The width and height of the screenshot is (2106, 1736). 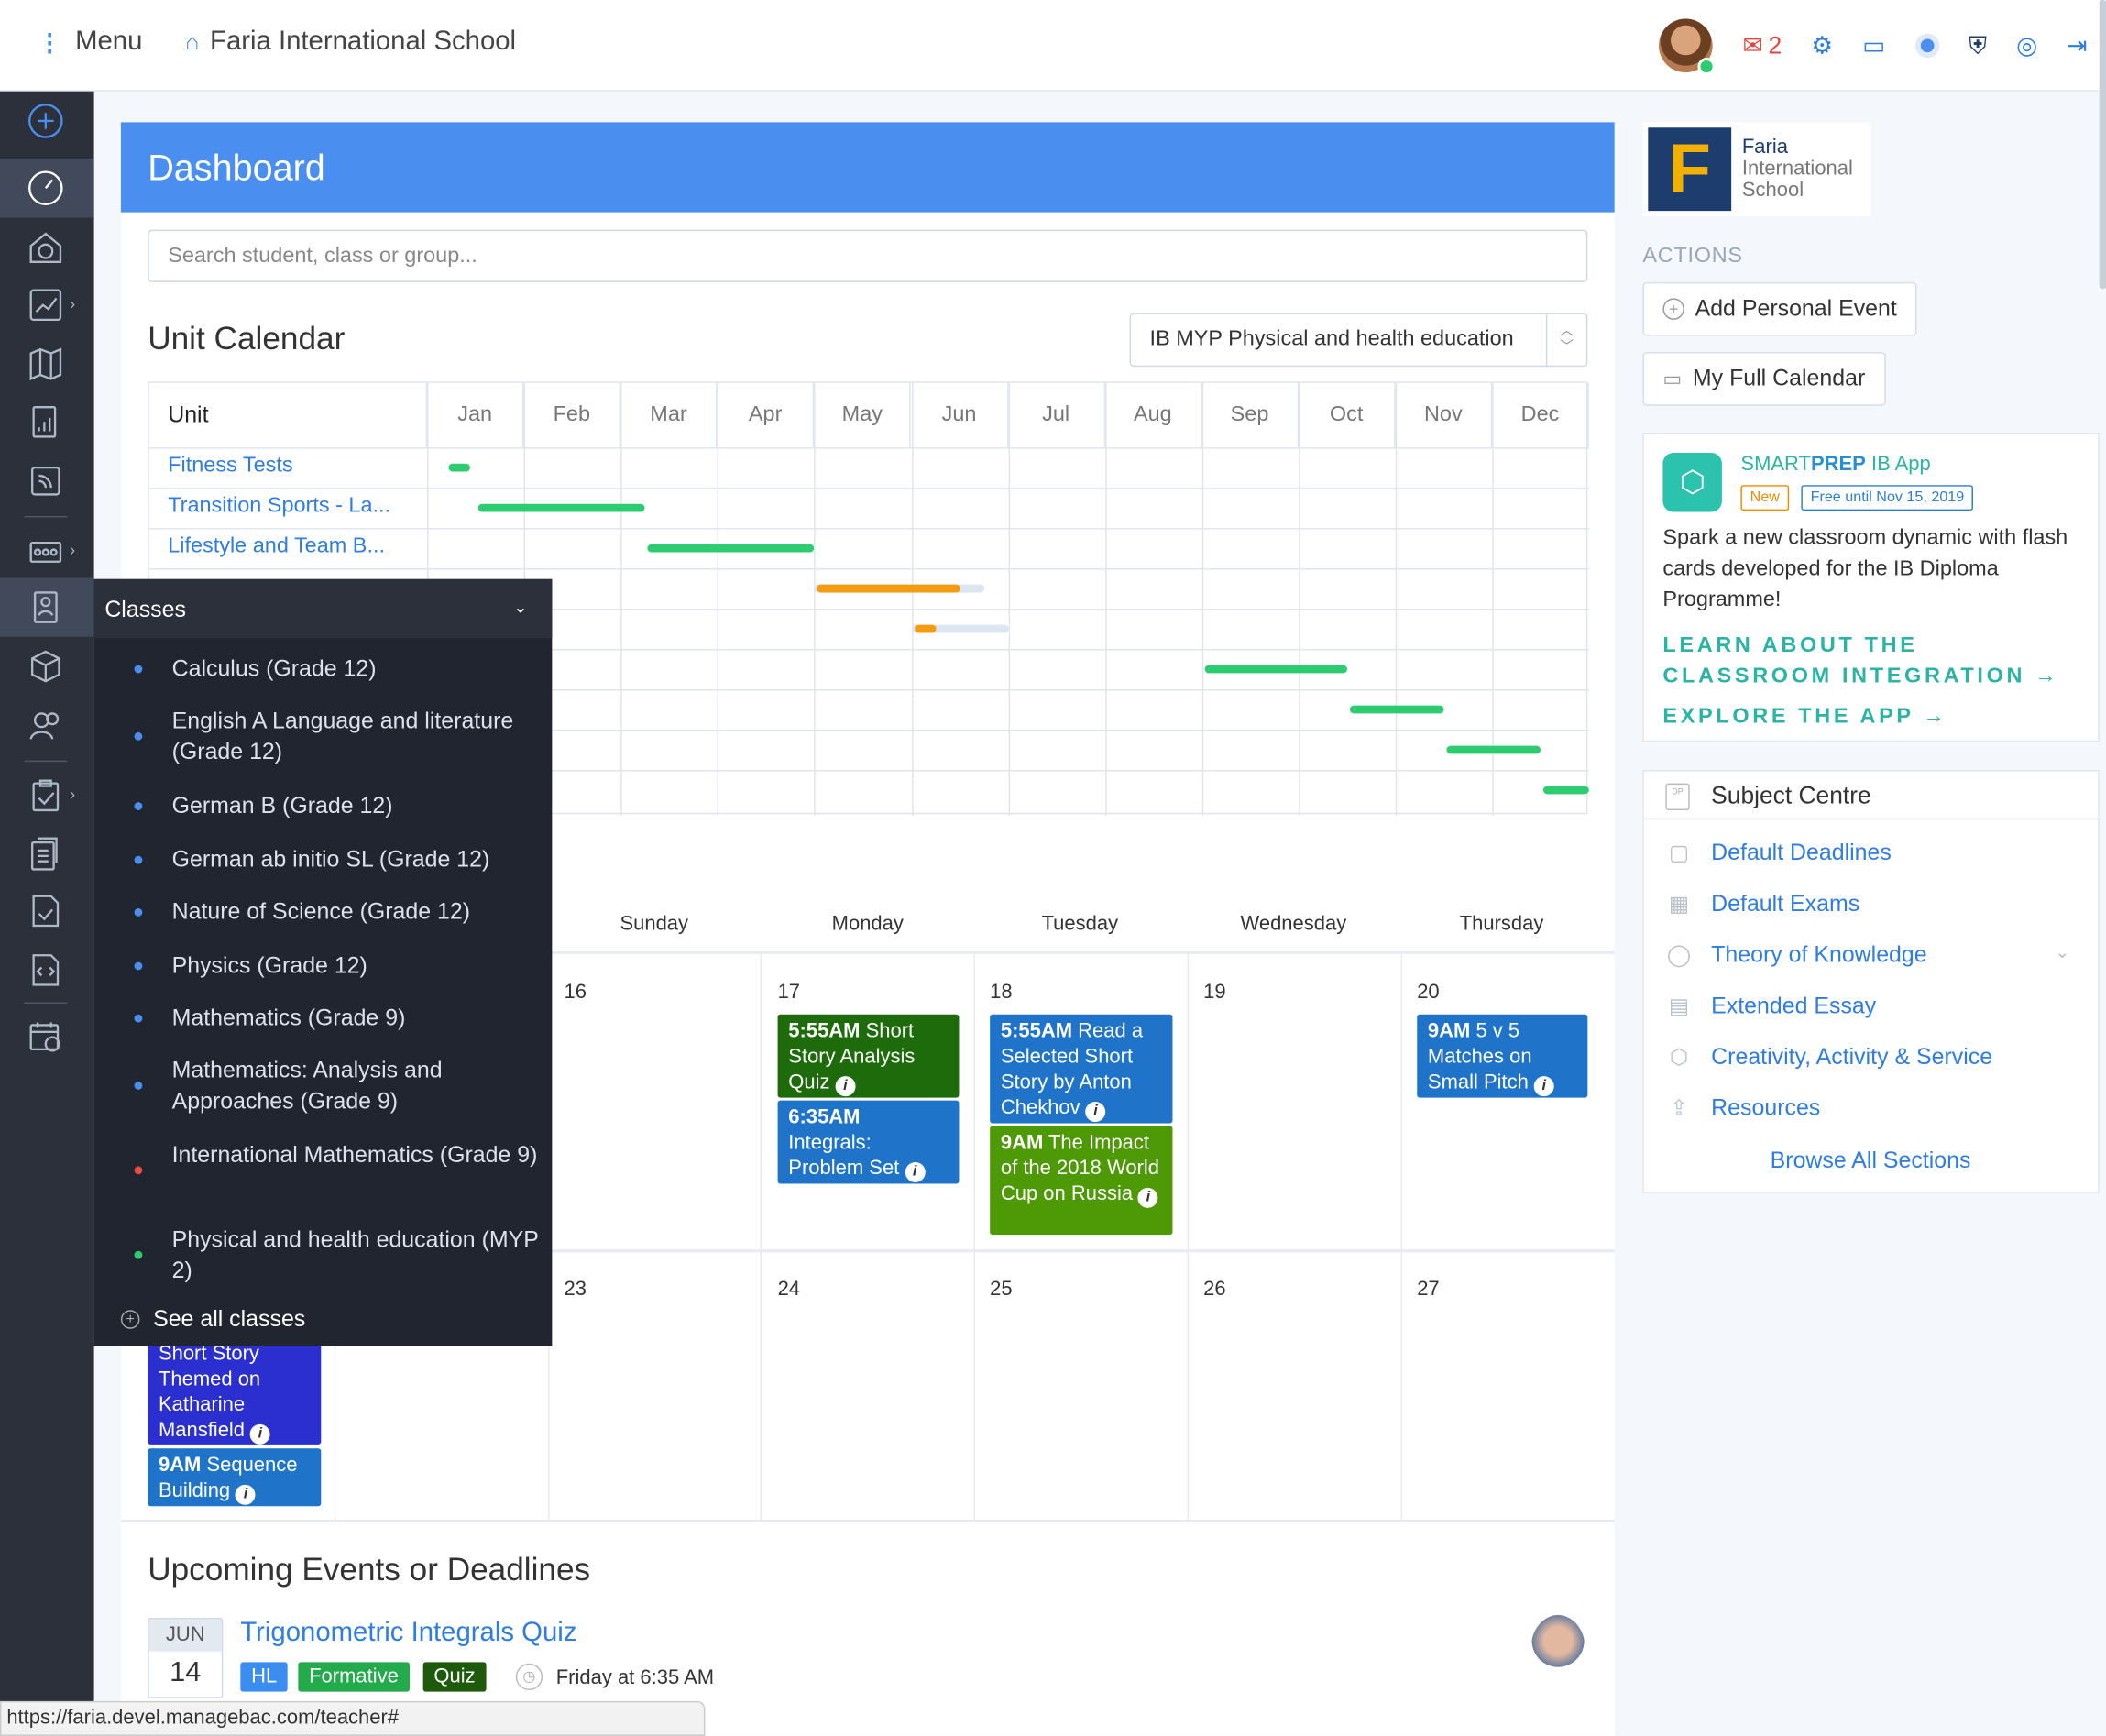 What do you see at coordinates (1802, 853) in the screenshot?
I see `default-deadlines-link: Default Deadlines` at bounding box center [1802, 853].